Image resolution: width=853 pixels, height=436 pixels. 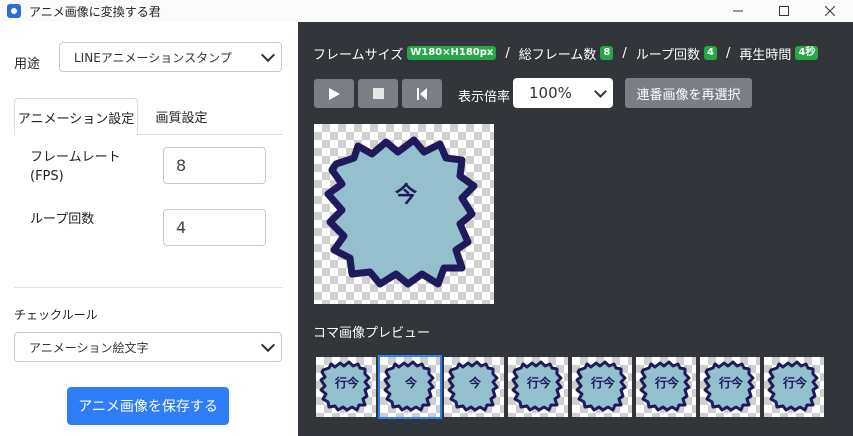 I want to click on maximize-button, so click(x=784, y=11).